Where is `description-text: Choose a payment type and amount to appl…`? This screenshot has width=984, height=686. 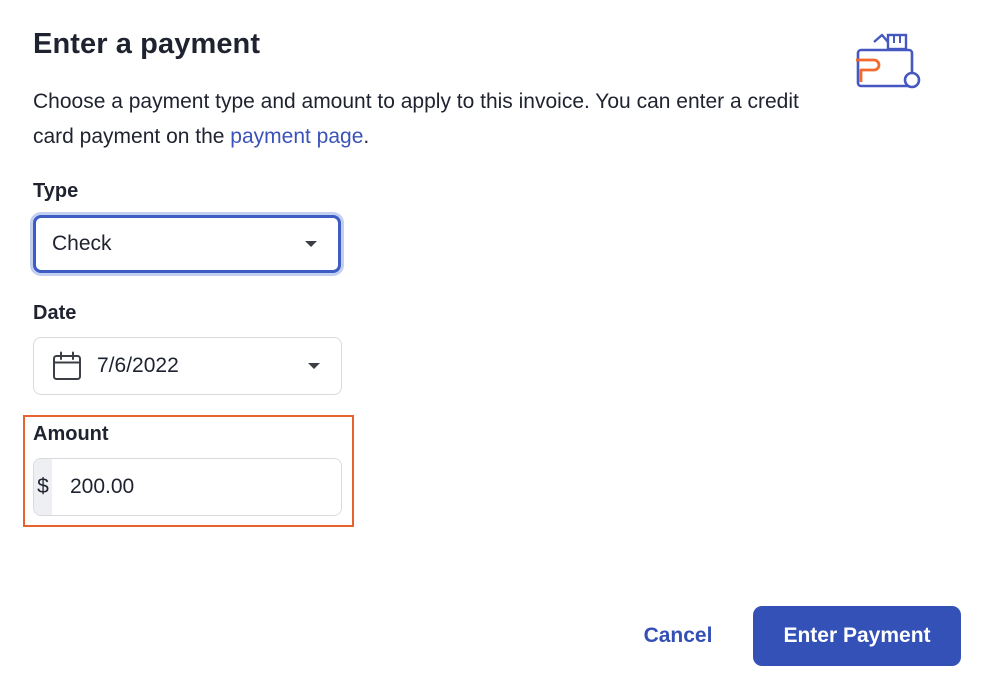
description-text: Choose a payment type and amount to appl… is located at coordinates (416, 119).